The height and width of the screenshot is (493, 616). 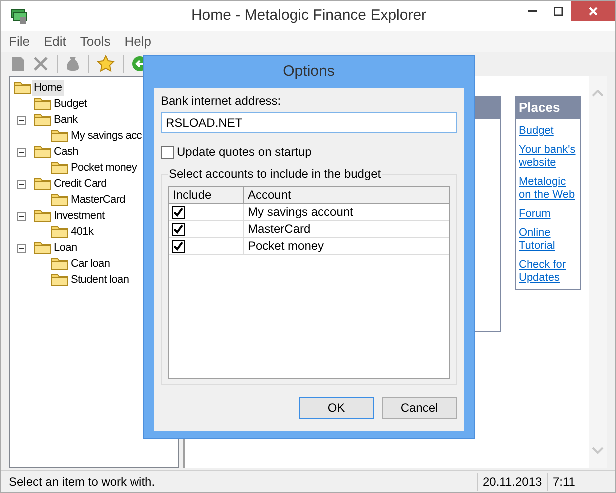 I want to click on places-title: Places, so click(x=548, y=108).